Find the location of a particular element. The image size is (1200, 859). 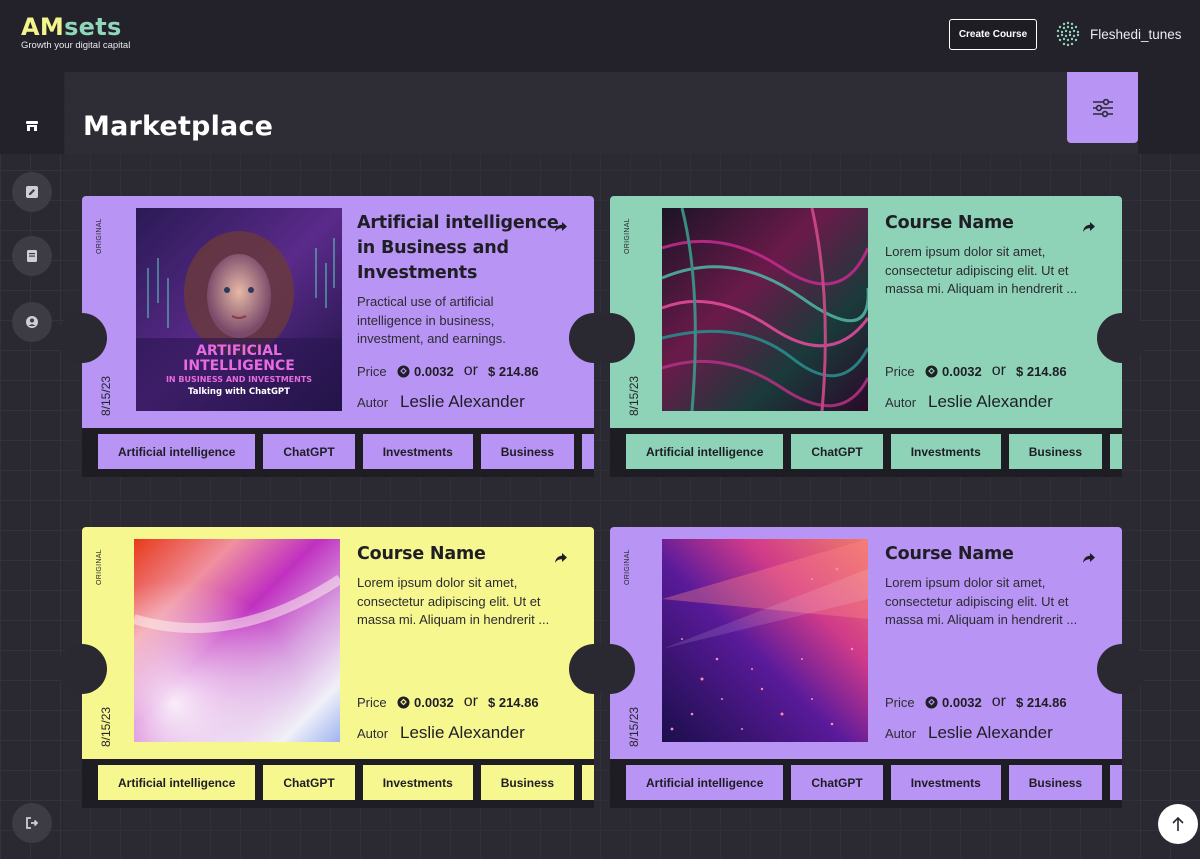

sidebar-item-courses is located at coordinates (32, 256).